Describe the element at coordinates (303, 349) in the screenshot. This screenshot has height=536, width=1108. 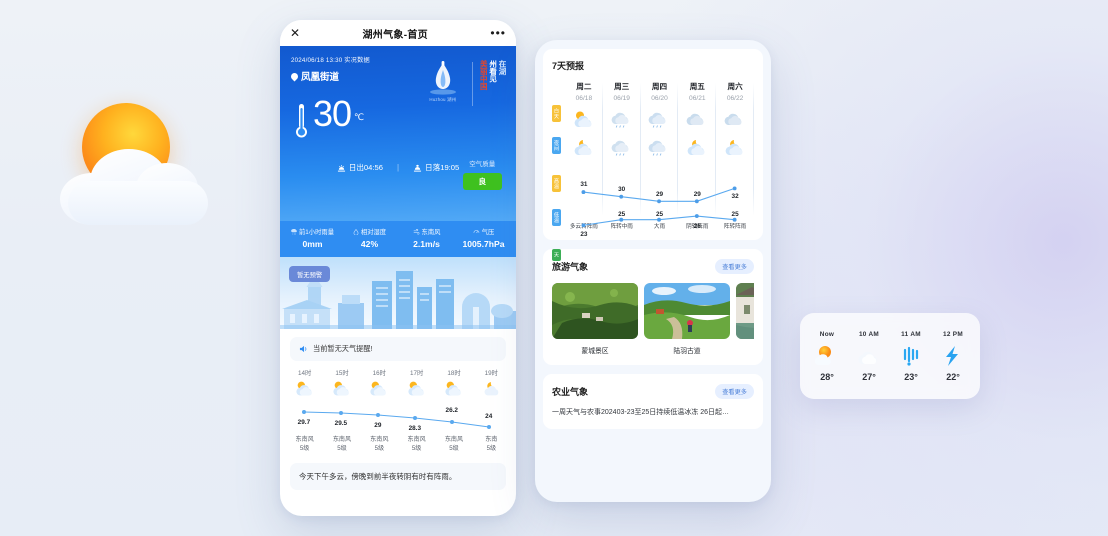
I see `speaker-icon` at that location.